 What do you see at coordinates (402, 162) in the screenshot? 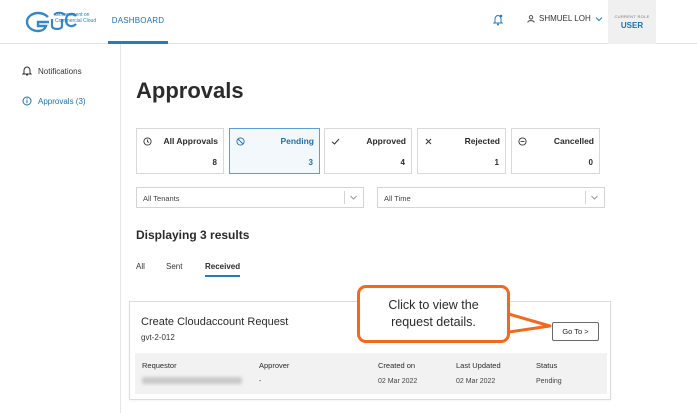
I see `stat-count: 4` at bounding box center [402, 162].